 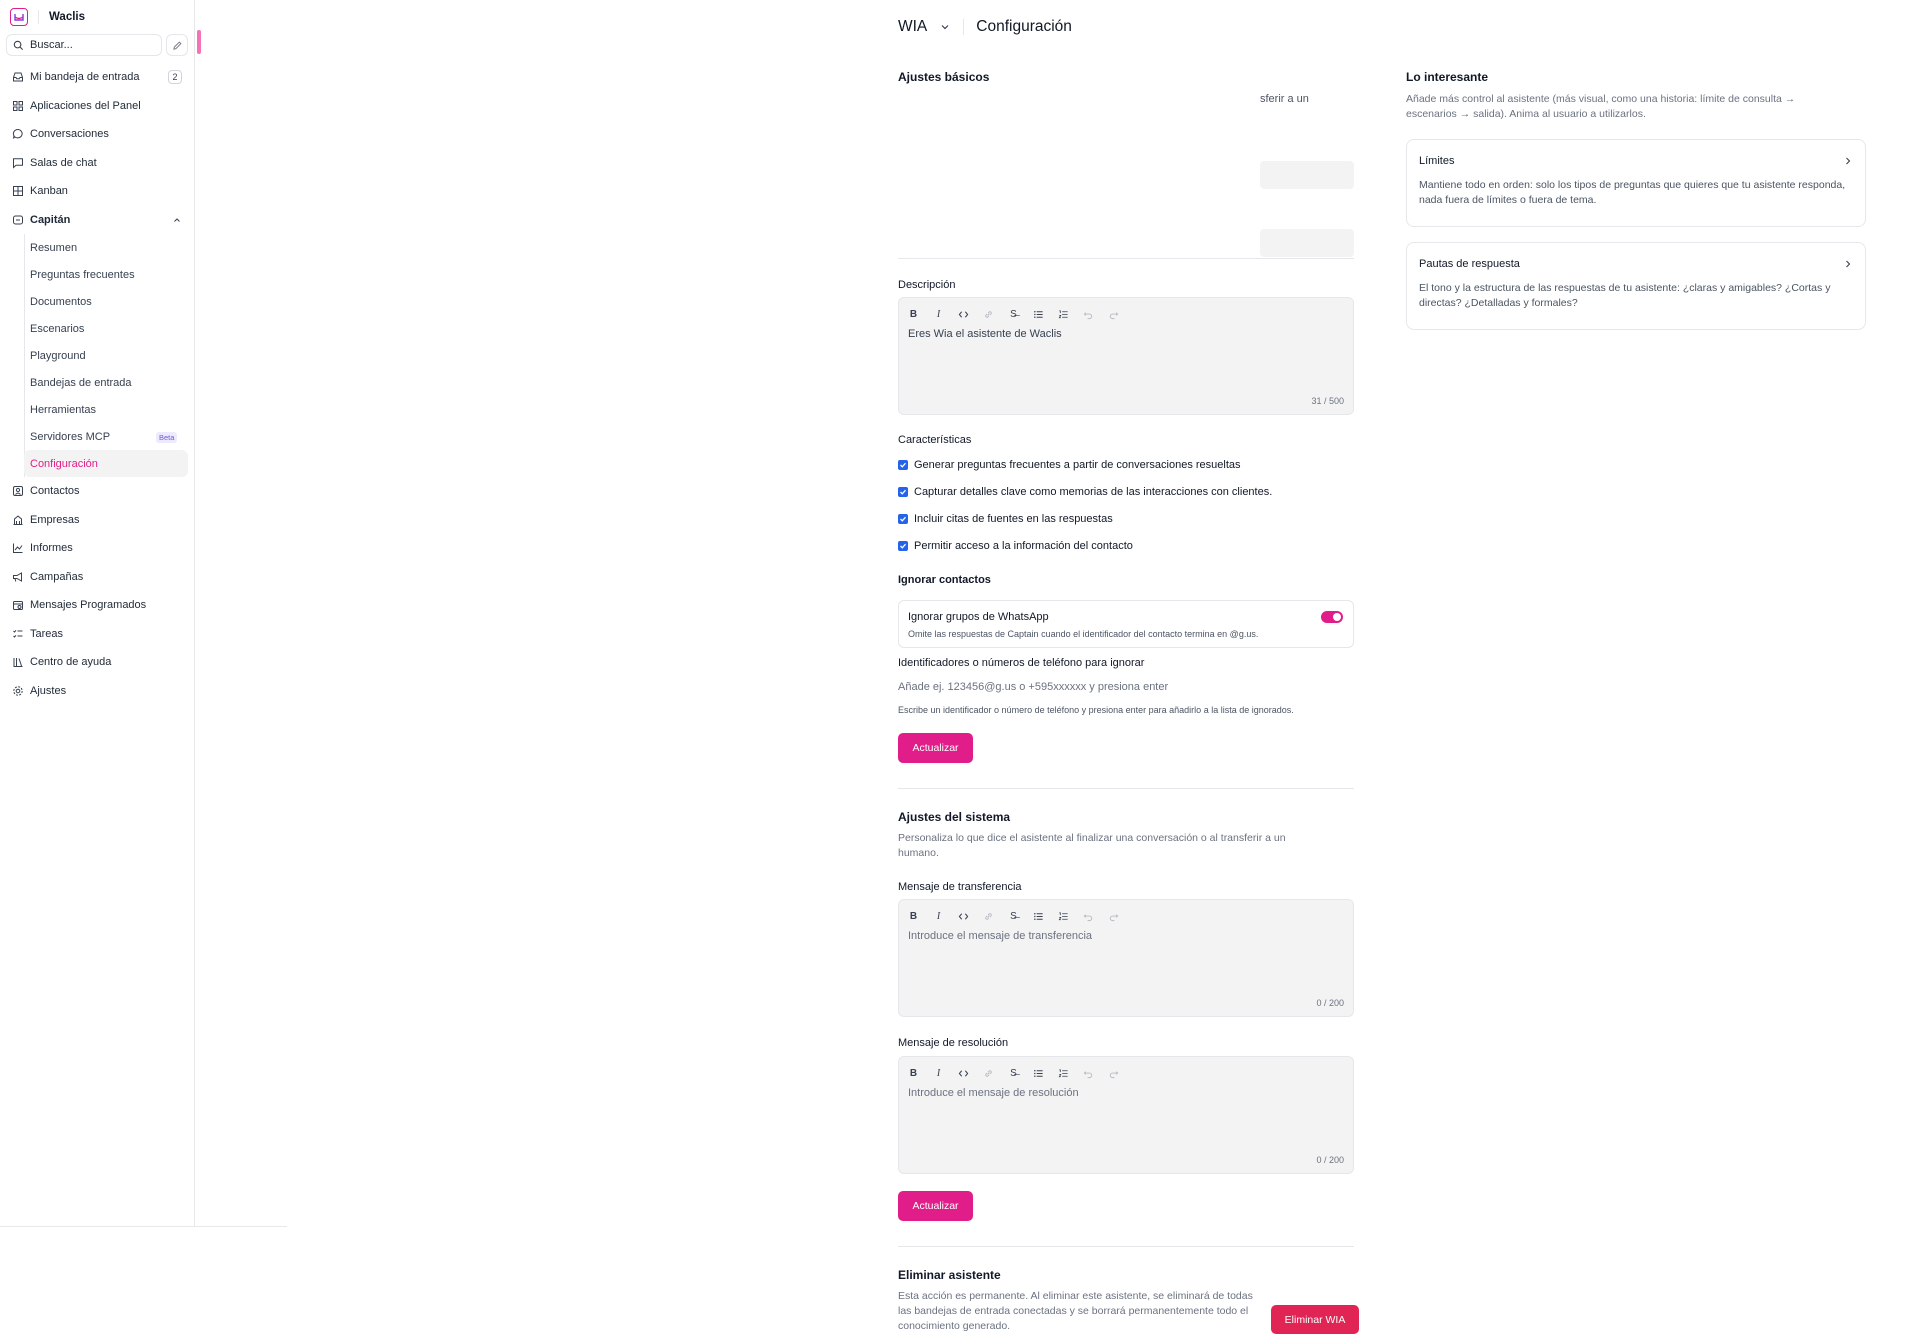 What do you see at coordinates (109, 247) in the screenshot?
I see `sidebar-subitem-summary: Resumen` at bounding box center [109, 247].